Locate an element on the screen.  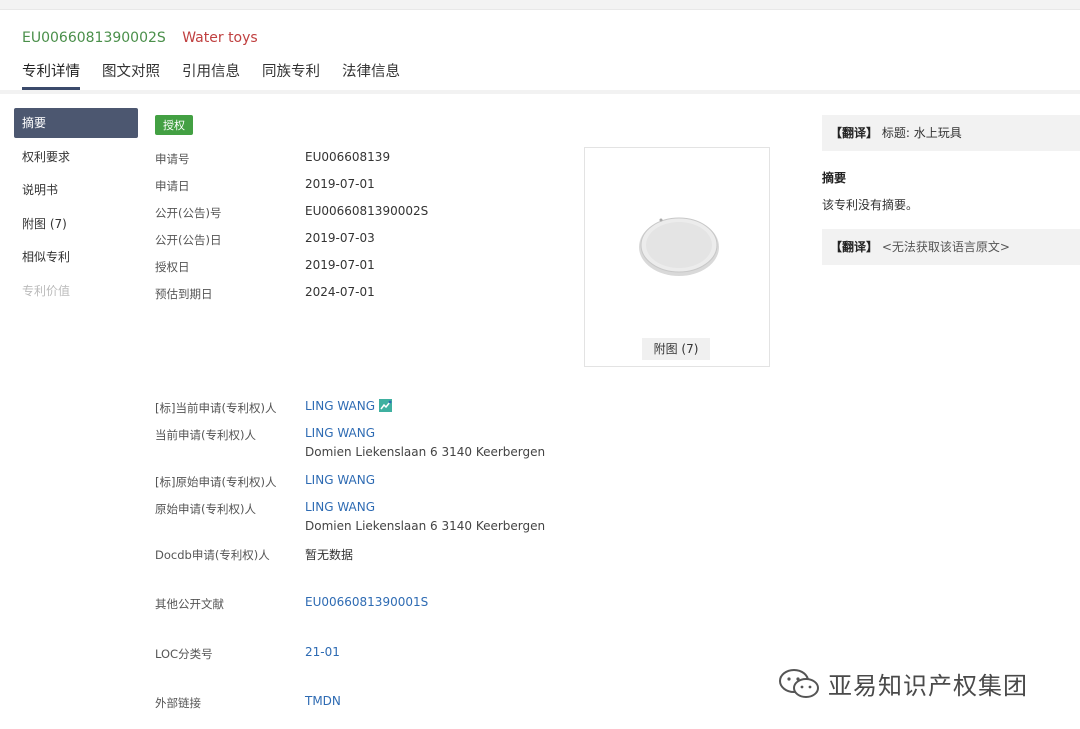
label-loc-class: LOC分类号 is located at coordinates (184, 654).